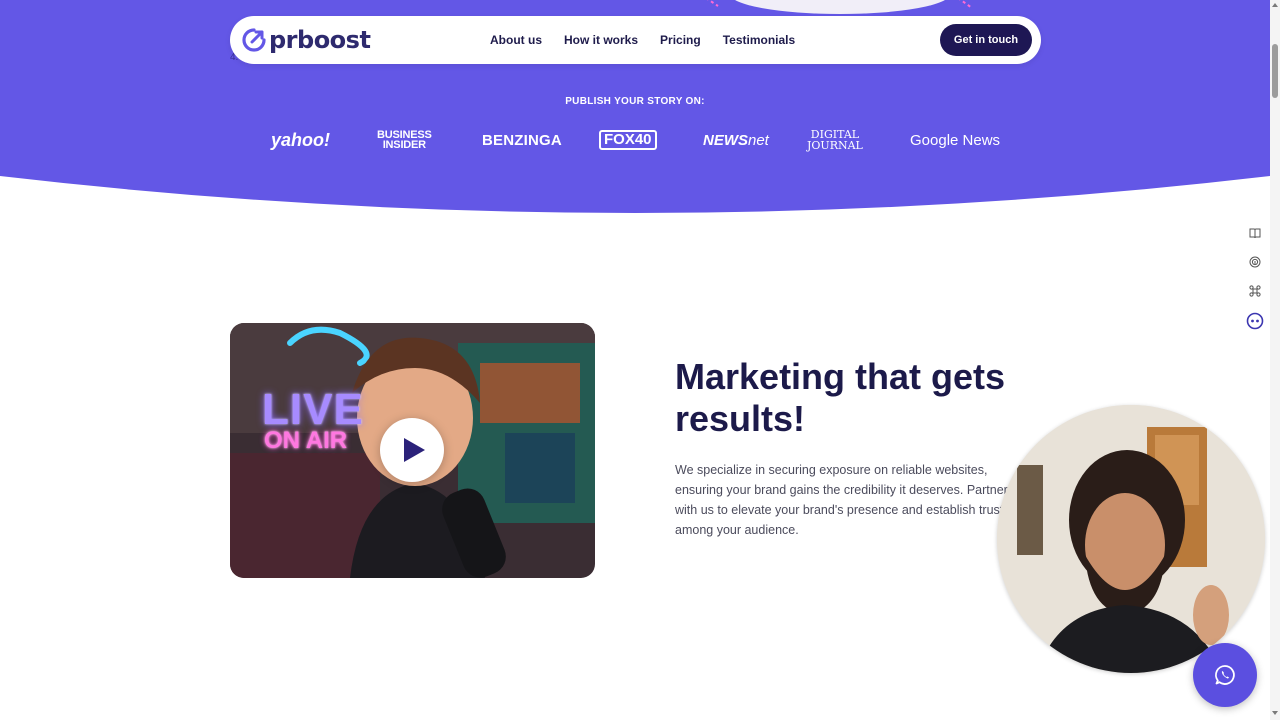 The height and width of the screenshot is (720, 1280). I want to click on benzinga-logo: BENZINGA, so click(522, 140).